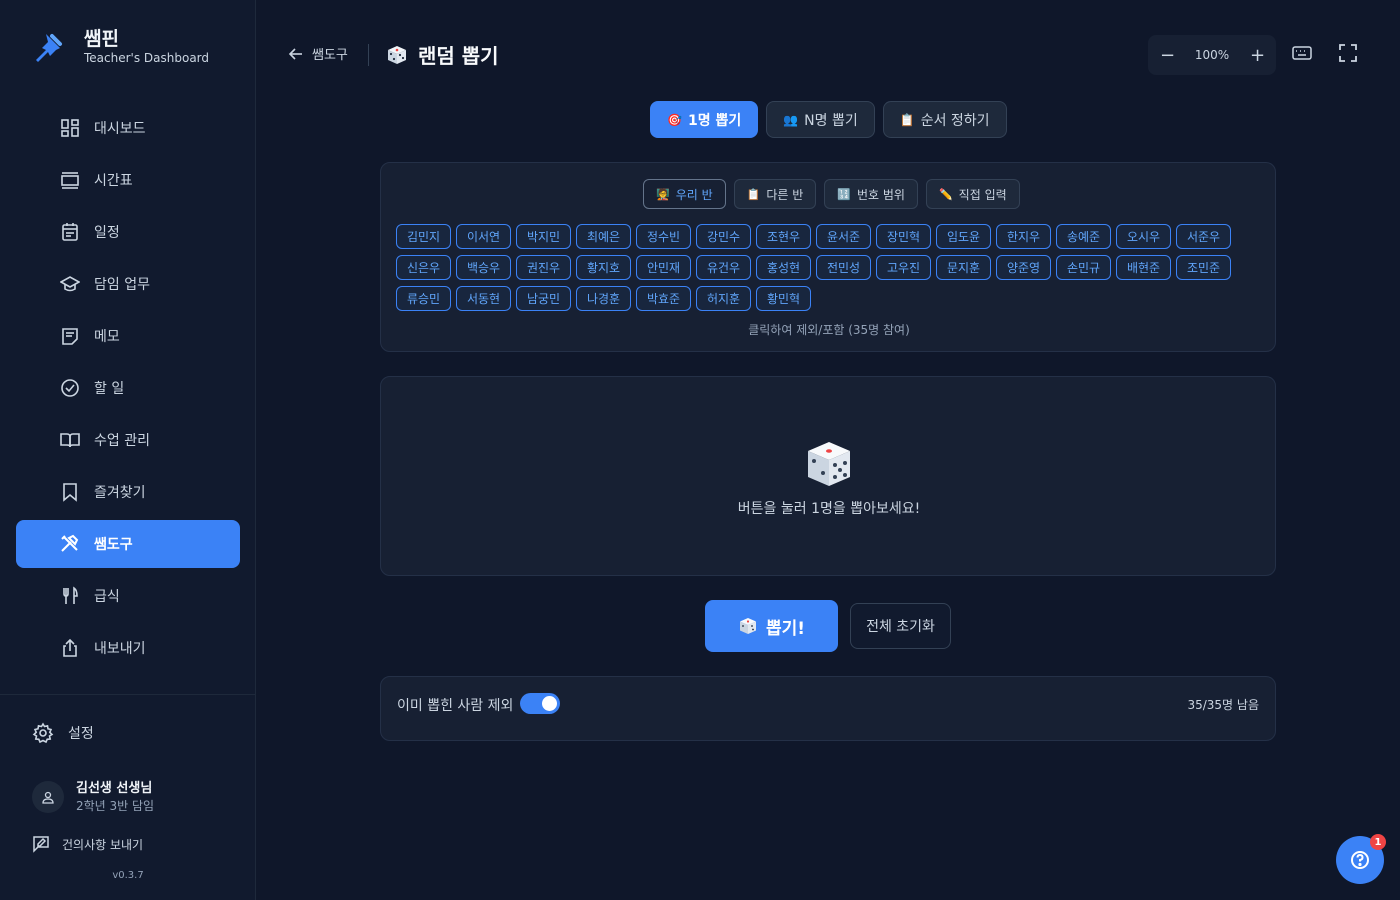 This screenshot has height=900, width=1400. What do you see at coordinates (844, 194) in the screenshot?
I see `numbers-icon: 🔢` at bounding box center [844, 194].